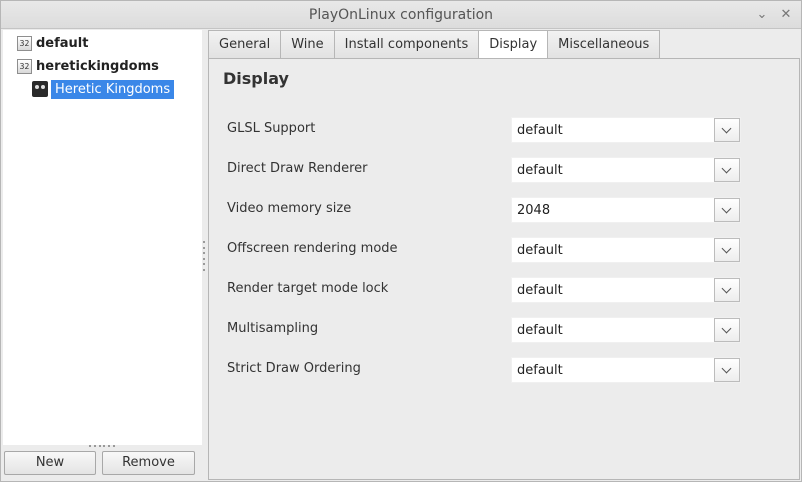 This screenshot has width=802, height=482. What do you see at coordinates (308, 288) in the screenshot?
I see `render-target-mode-lock-label: Render target mode lock` at bounding box center [308, 288].